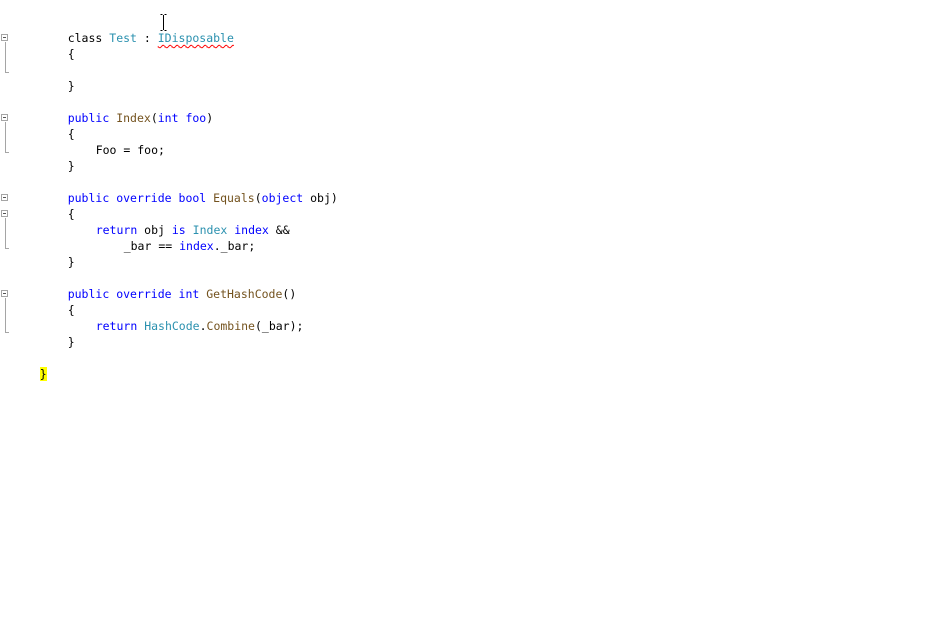 This screenshot has height=619, width=931. What do you see at coordinates (123, 38) in the screenshot?
I see `class-name: Test` at bounding box center [123, 38].